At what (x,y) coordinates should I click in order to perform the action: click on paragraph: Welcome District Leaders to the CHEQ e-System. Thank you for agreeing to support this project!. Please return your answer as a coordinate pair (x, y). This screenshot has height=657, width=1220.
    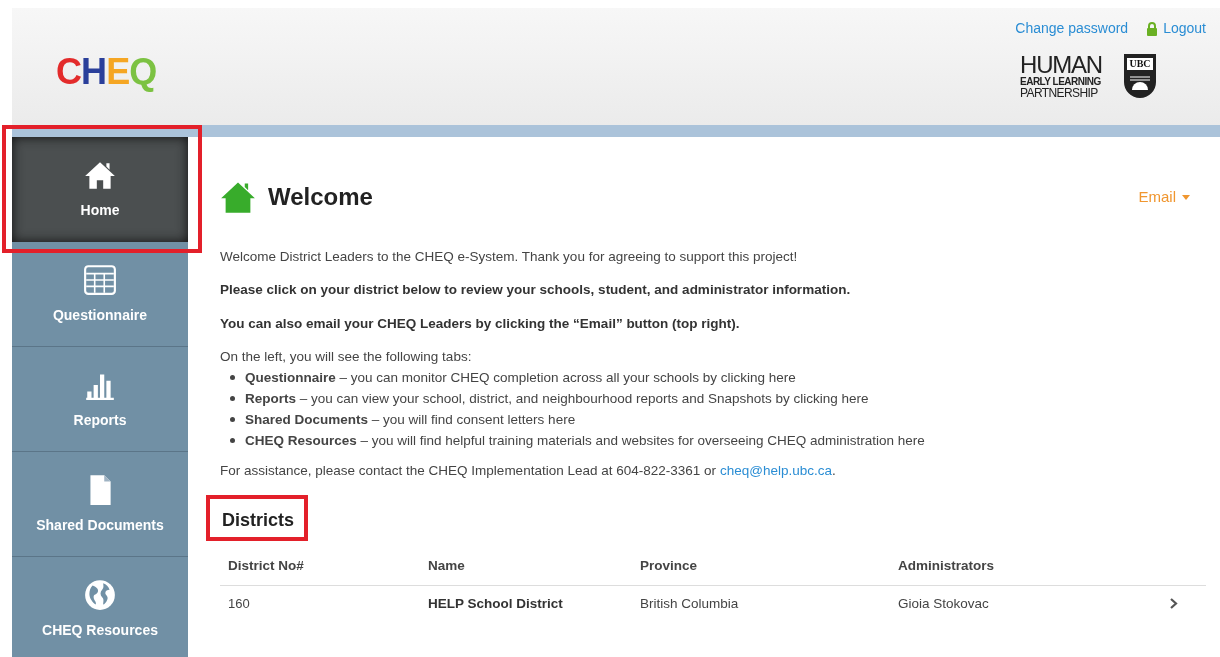
    Looking at the image, I should click on (509, 257).